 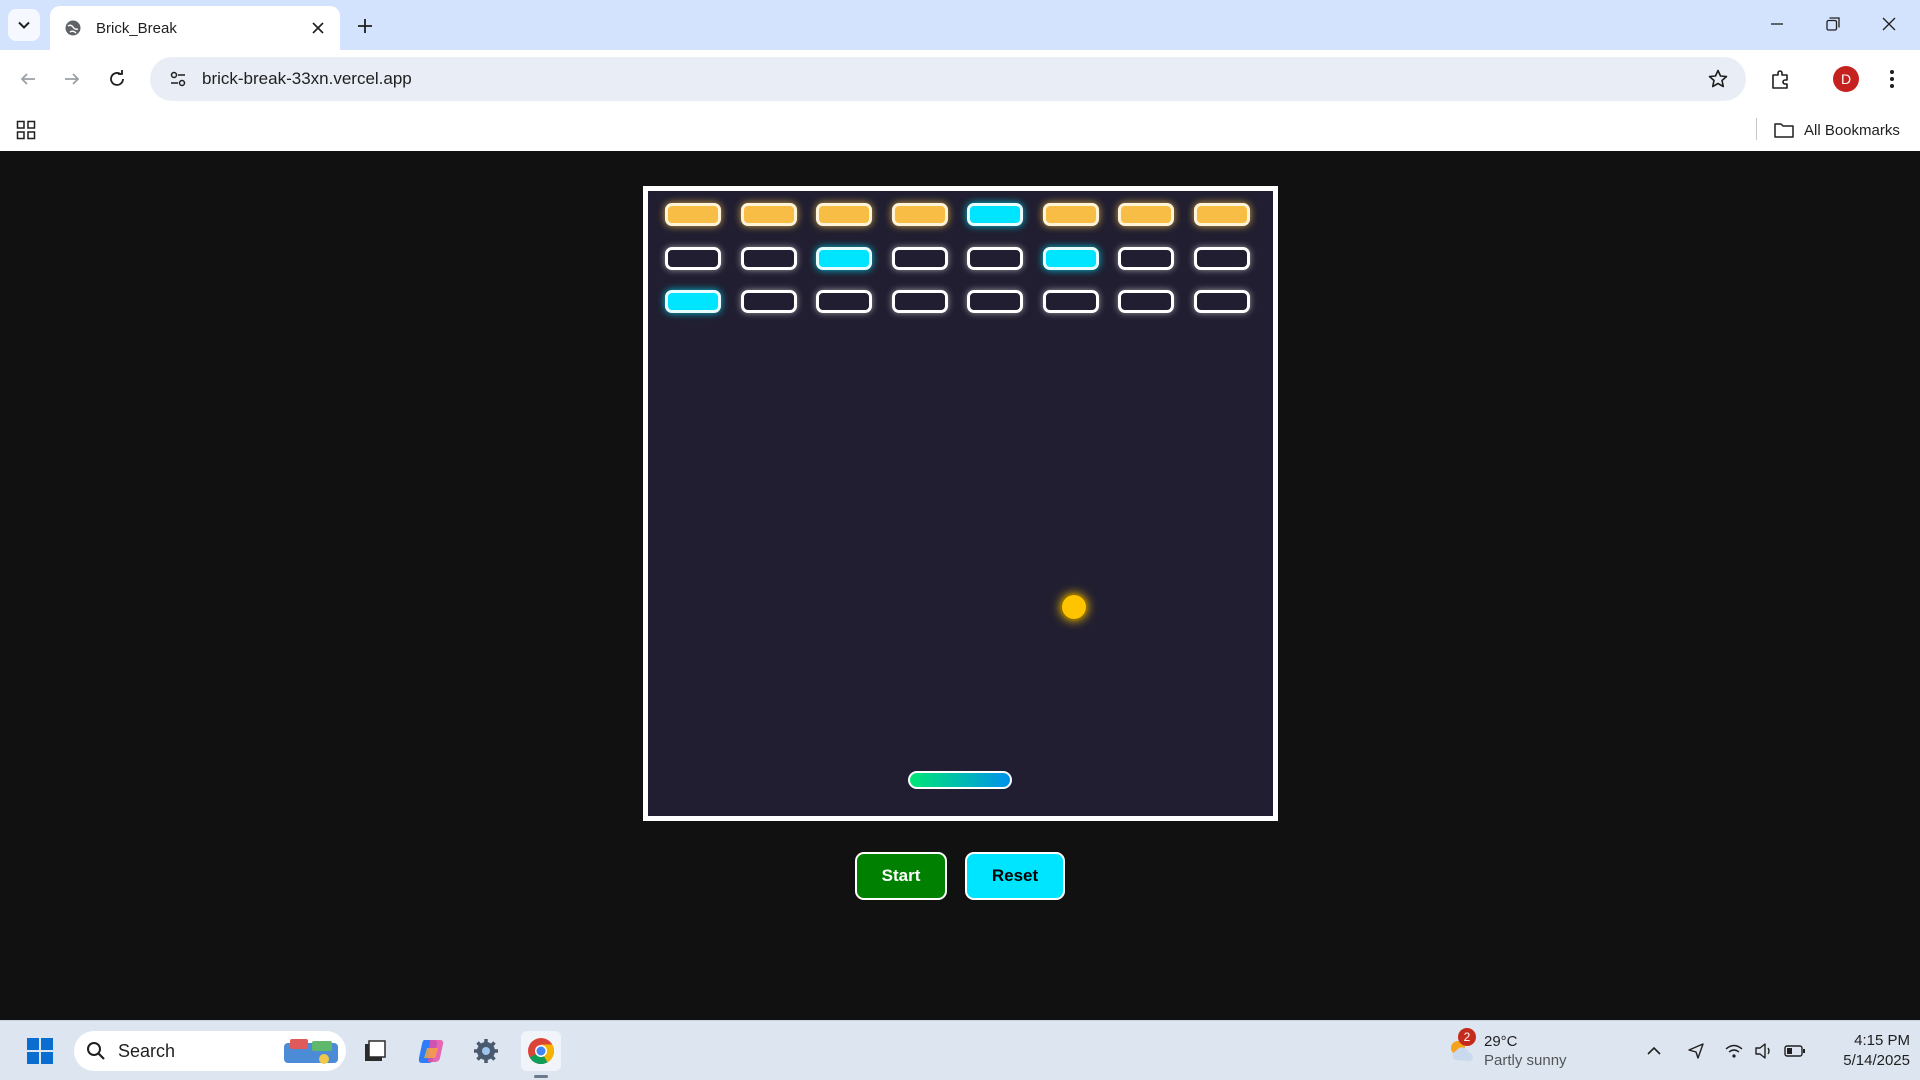 What do you see at coordinates (136, 28) in the screenshot?
I see `tab-title: Brick_Break` at bounding box center [136, 28].